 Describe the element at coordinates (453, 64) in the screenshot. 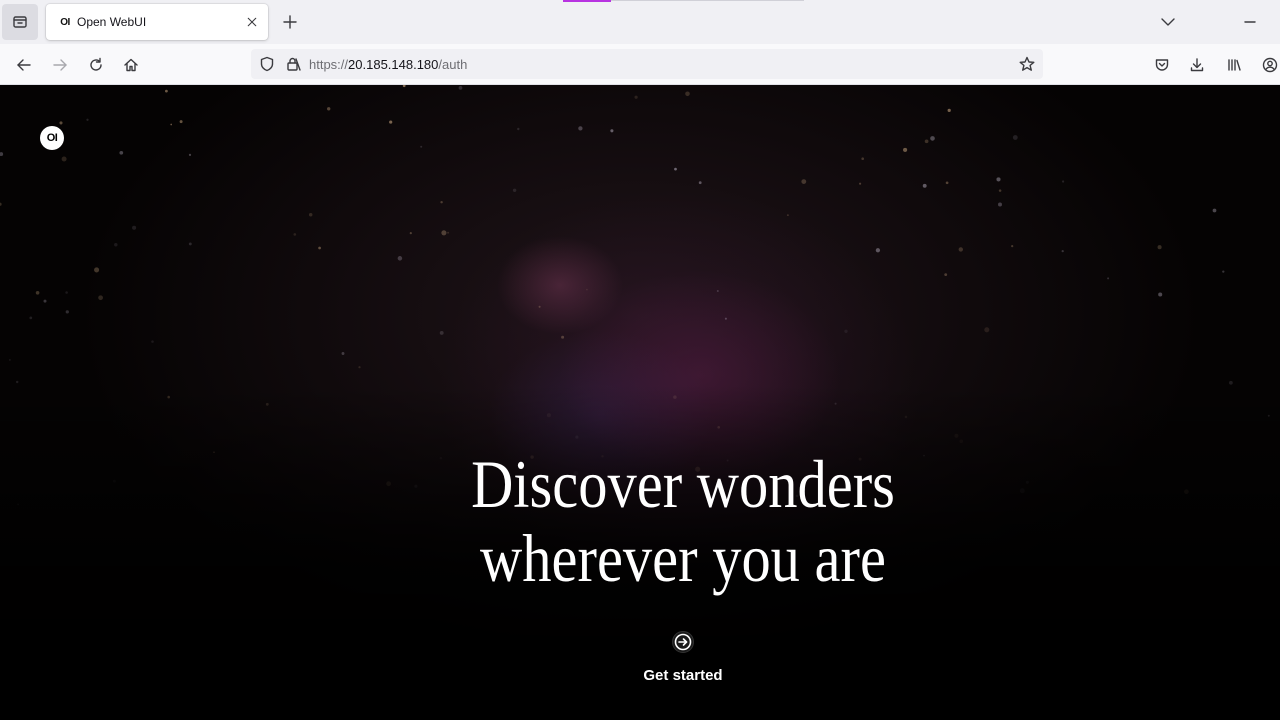

I see `url-path: /auth` at that location.